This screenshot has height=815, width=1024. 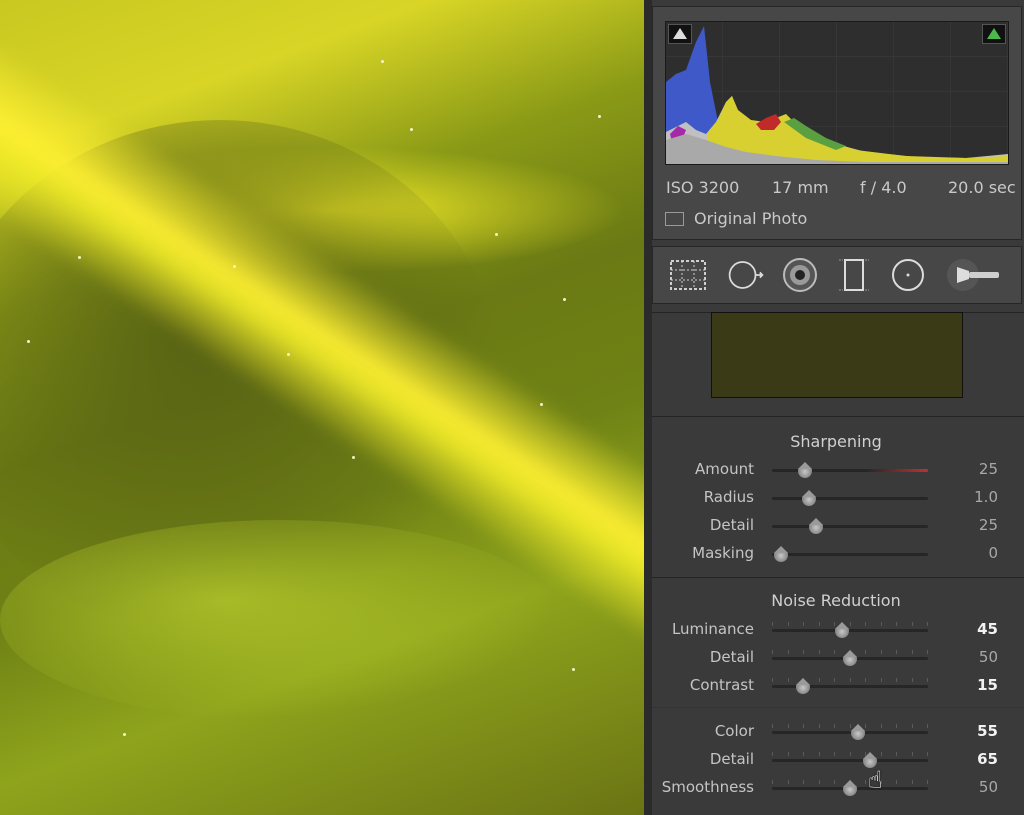 I want to click on slider-row-amount: Amount 25, so click(x=836, y=470).